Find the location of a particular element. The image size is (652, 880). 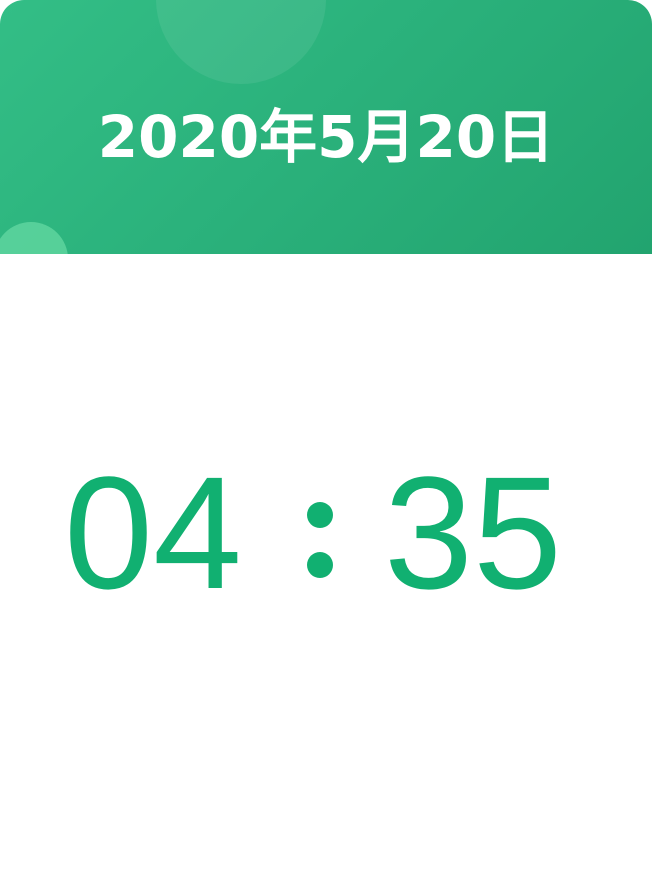

decorative-circle-top is located at coordinates (241, 42).